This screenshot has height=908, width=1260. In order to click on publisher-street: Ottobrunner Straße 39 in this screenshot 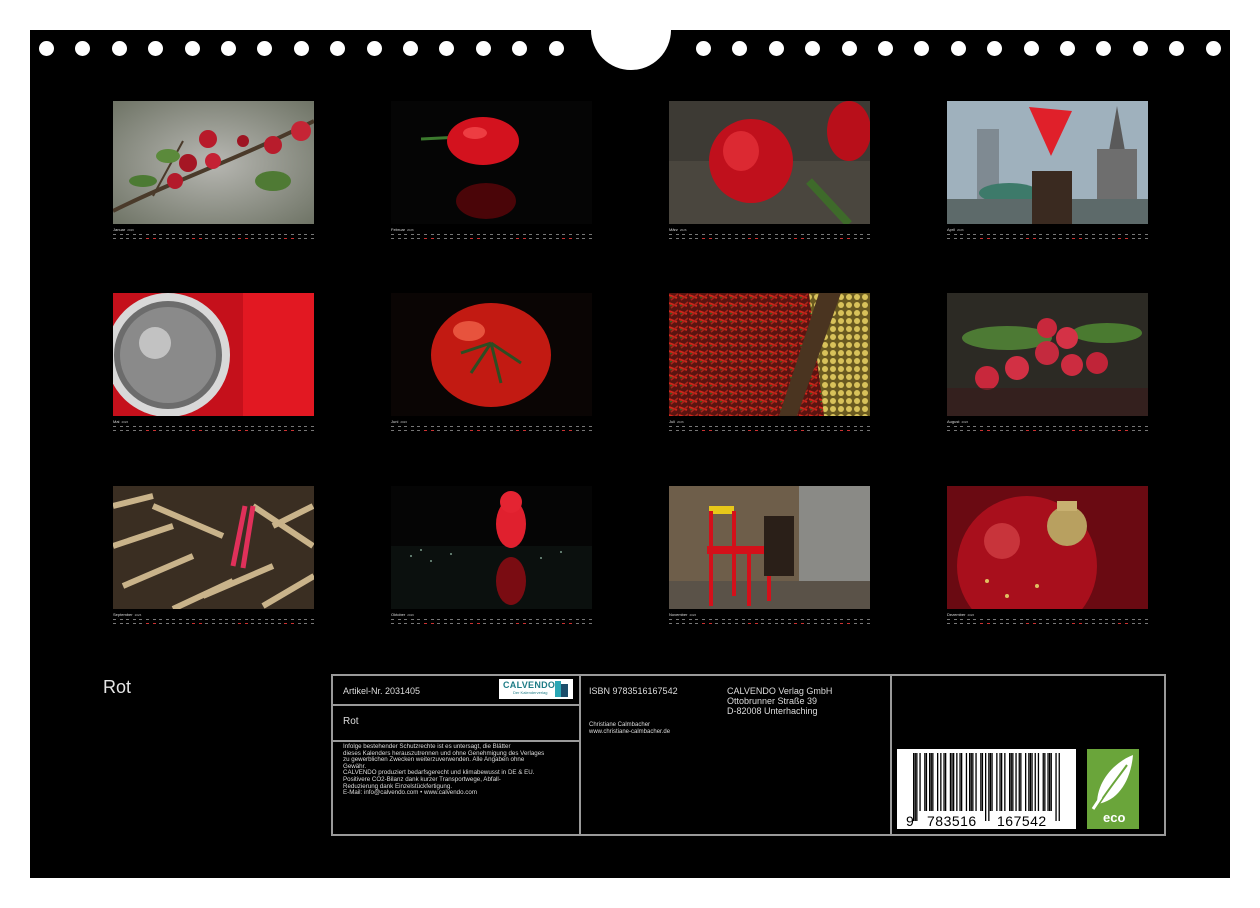, I will do `click(772, 701)`.